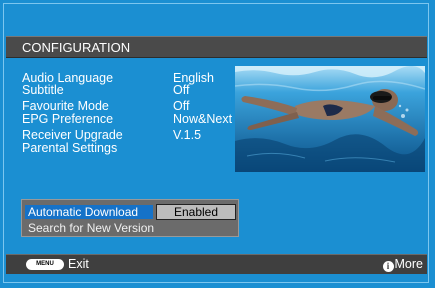 The image size is (435, 288). What do you see at coordinates (91, 228) in the screenshot?
I see `search-new-version-button: Search for New Version` at bounding box center [91, 228].